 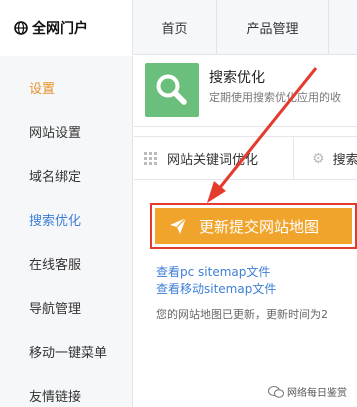 What do you see at coordinates (276, 391) in the screenshot?
I see `wechat-icon` at bounding box center [276, 391].